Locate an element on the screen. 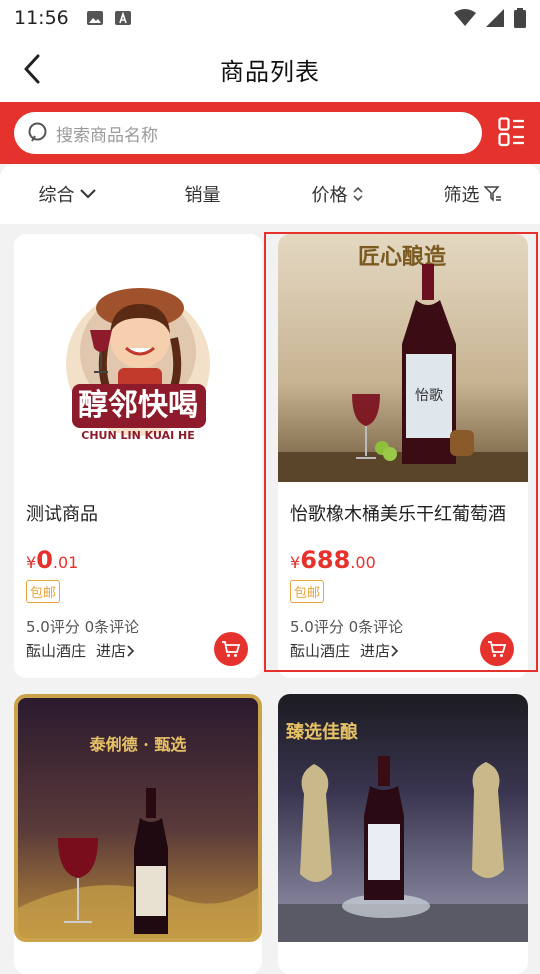  filter-tab-price: 价格 is located at coordinates (337, 194).